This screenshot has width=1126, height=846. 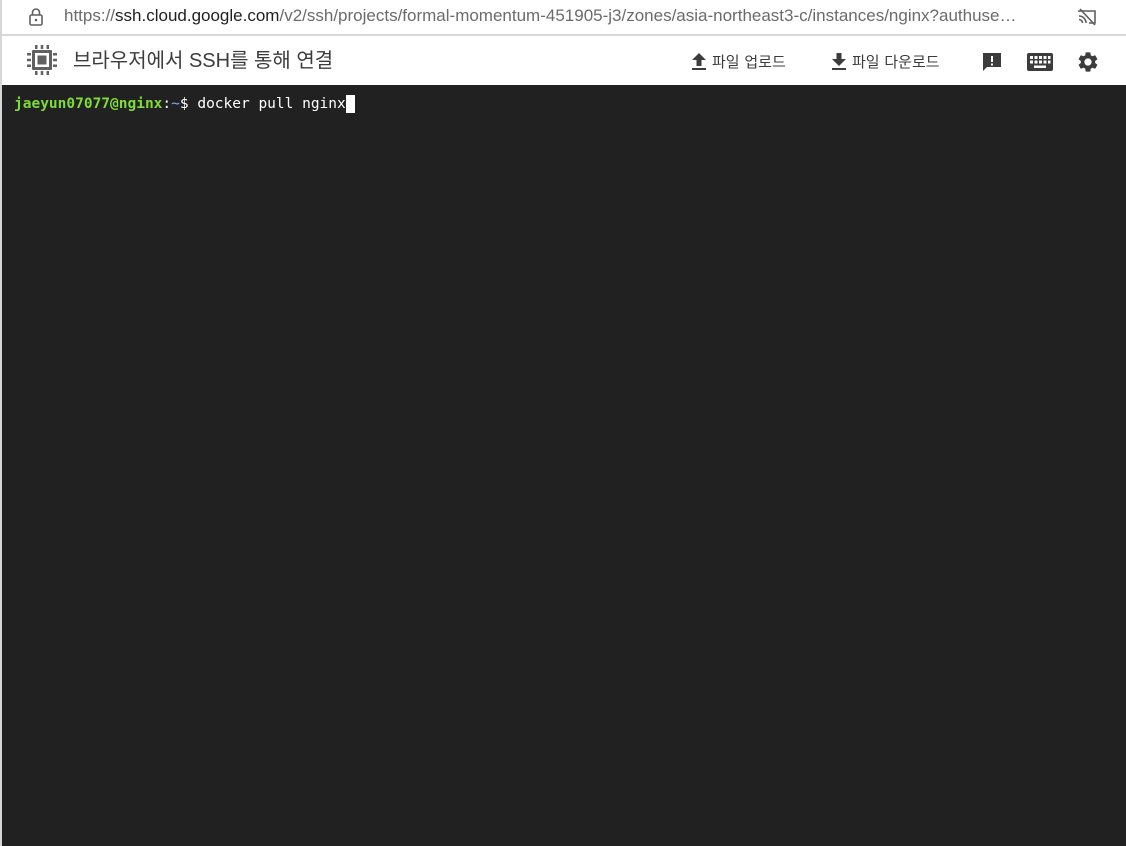 What do you see at coordinates (1040, 62) in the screenshot?
I see `keyboard-icon` at bounding box center [1040, 62].